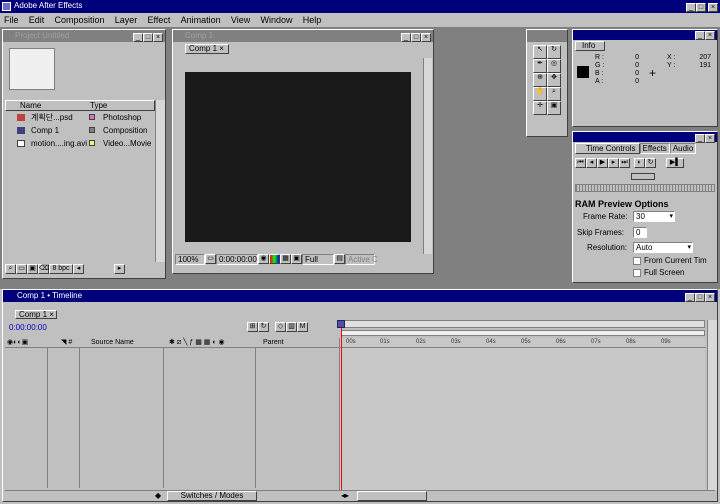 The width and height of the screenshot is (720, 504). I want to click on menu-window: Window, so click(276, 20).